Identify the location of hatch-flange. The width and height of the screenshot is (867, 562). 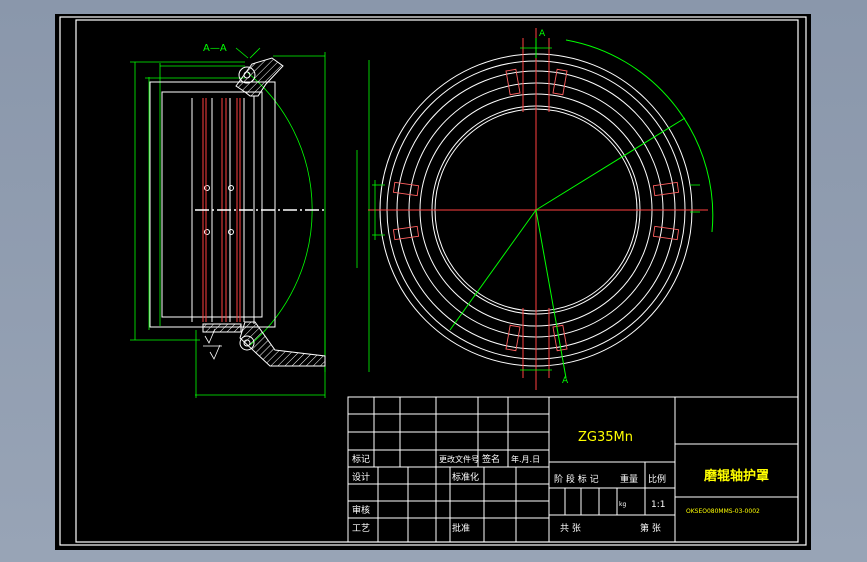
(222, 328).